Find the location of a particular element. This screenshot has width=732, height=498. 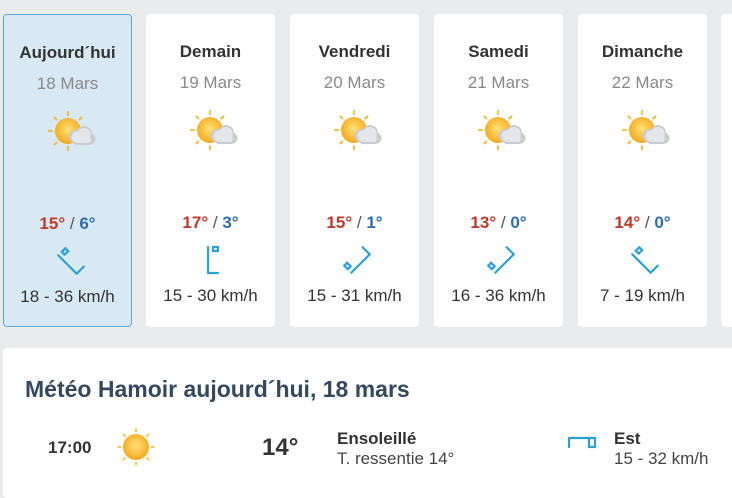

forecast-date: 18 Mars is located at coordinates (67, 83).